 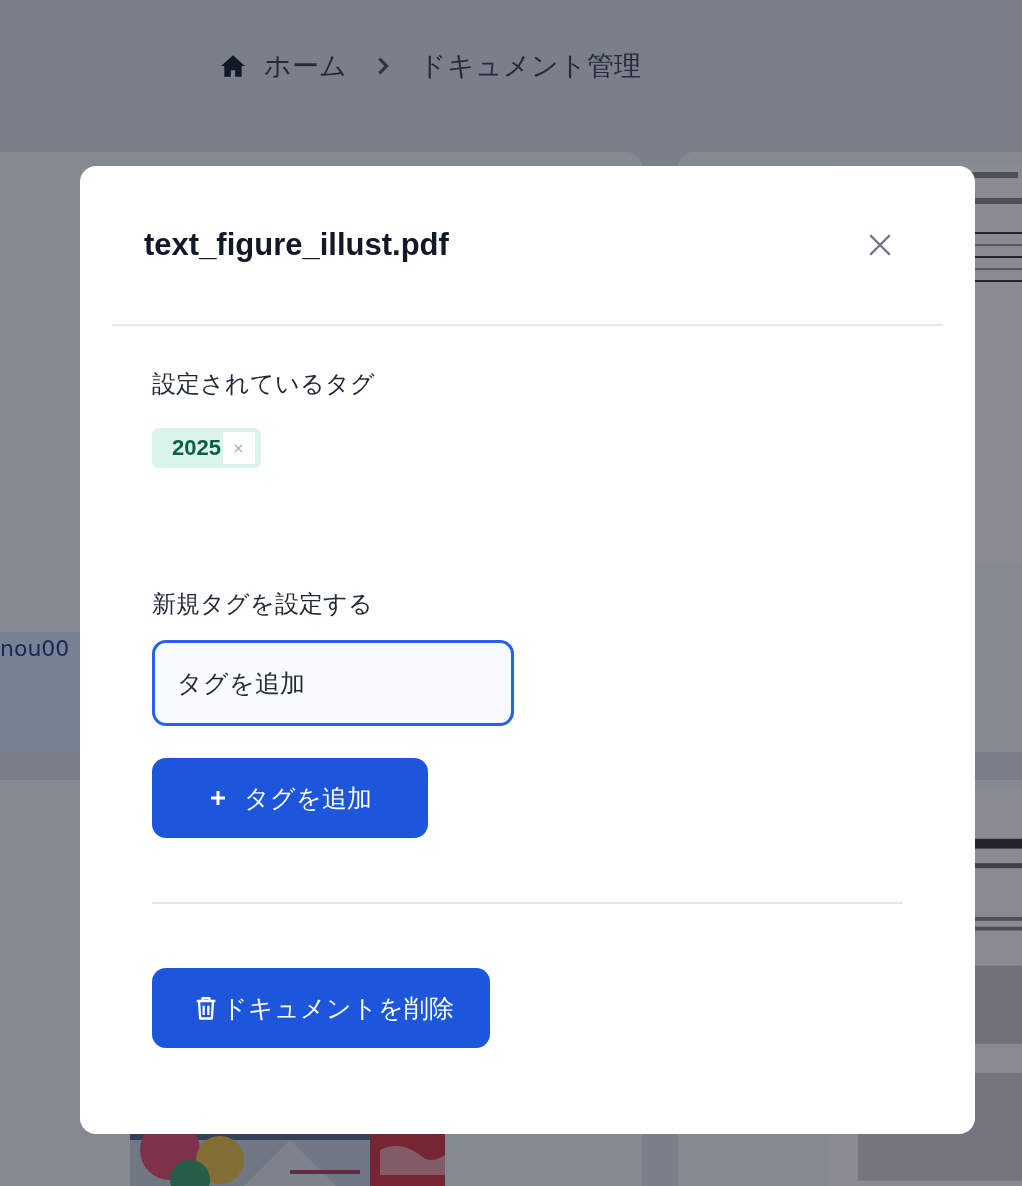 I want to click on delete-document-button: ドキュメントを削除, so click(x=321, y=1008).